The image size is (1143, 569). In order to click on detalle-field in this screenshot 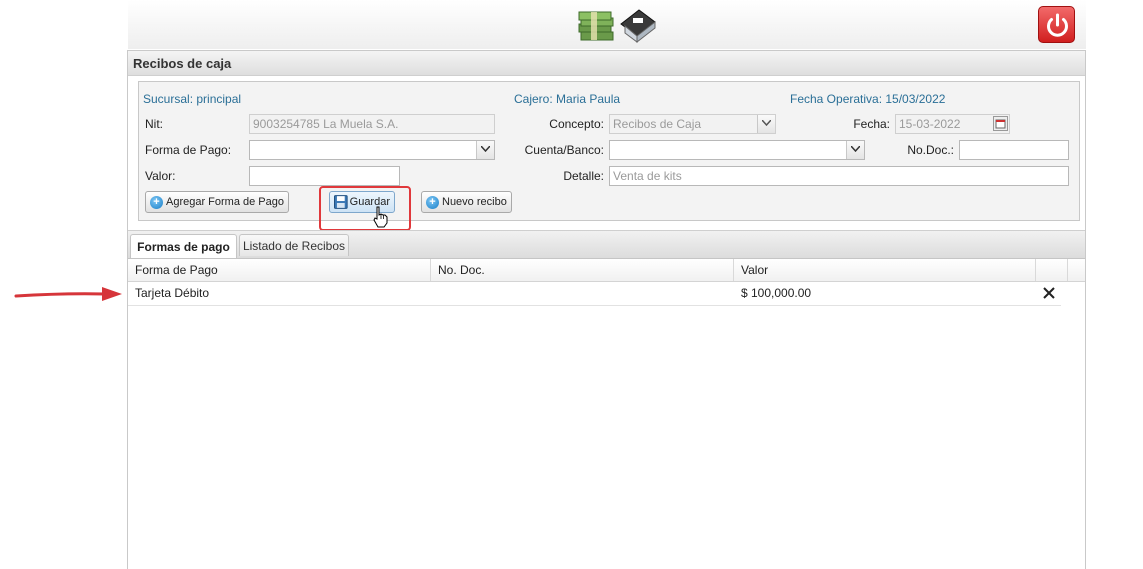, I will do `click(839, 176)`.